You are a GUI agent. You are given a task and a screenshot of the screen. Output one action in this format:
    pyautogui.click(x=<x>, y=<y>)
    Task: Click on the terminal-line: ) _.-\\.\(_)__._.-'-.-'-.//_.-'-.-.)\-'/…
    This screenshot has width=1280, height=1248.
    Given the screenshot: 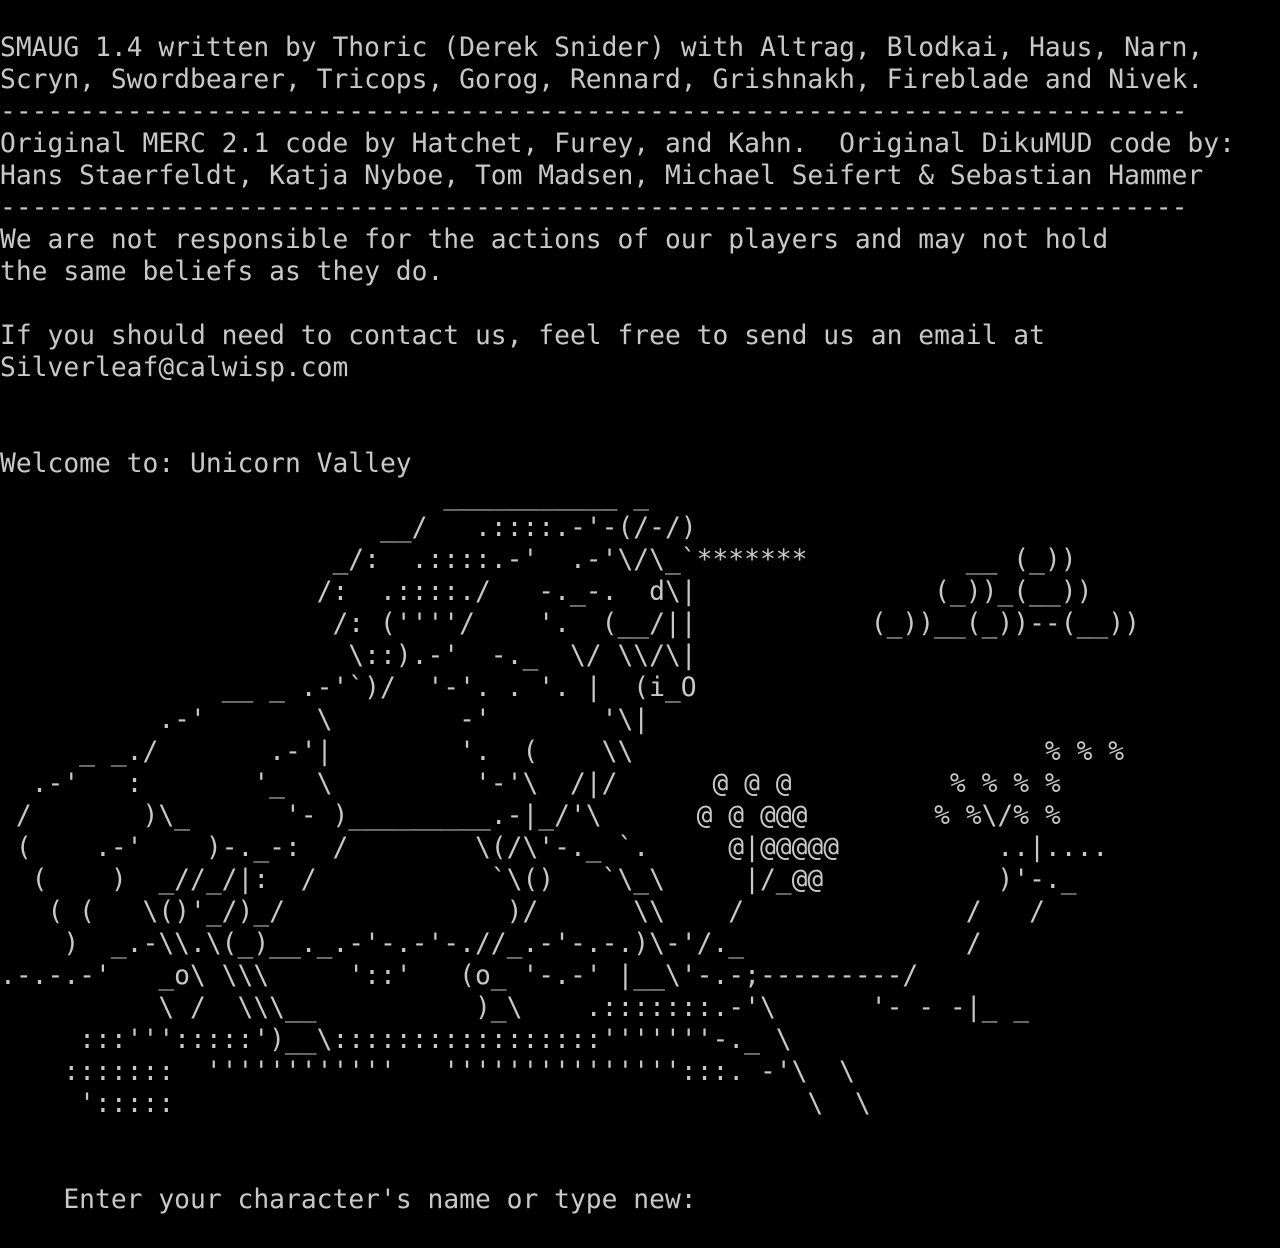 What is the action you would take?
    pyautogui.click(x=491, y=944)
    